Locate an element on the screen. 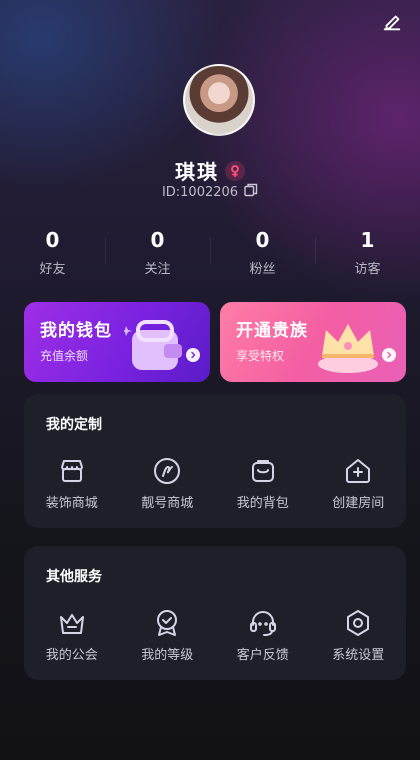 The image size is (420, 760). customer-feedback-item: 客户反馈 is located at coordinates (263, 635).